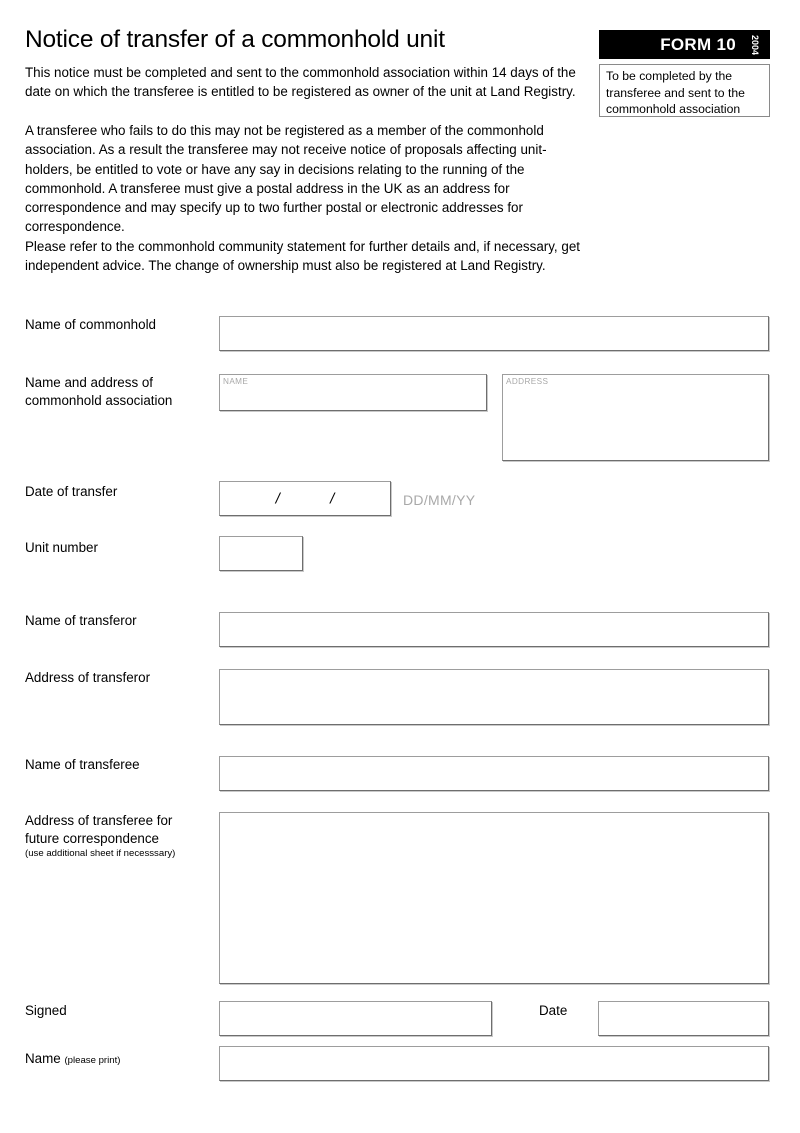 Image resolution: width=800 pixels, height=1133 pixels. Describe the element at coordinates (355, 1018) in the screenshot. I see `input-signed` at that location.